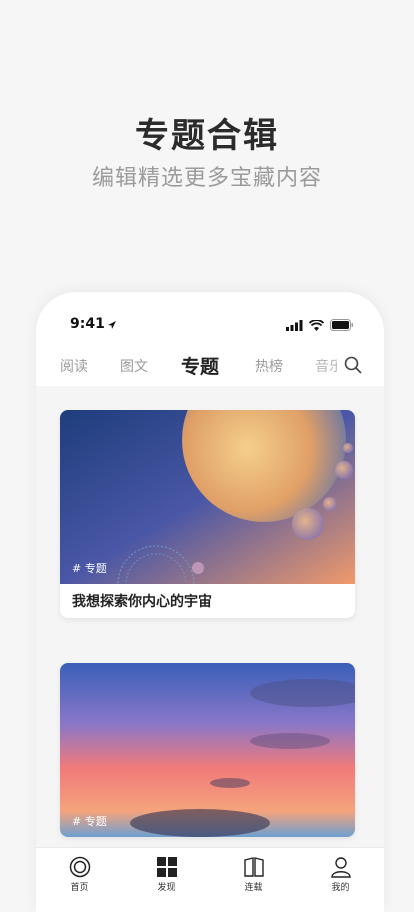  What do you see at coordinates (316, 325) in the screenshot?
I see `wifi-icon` at bounding box center [316, 325].